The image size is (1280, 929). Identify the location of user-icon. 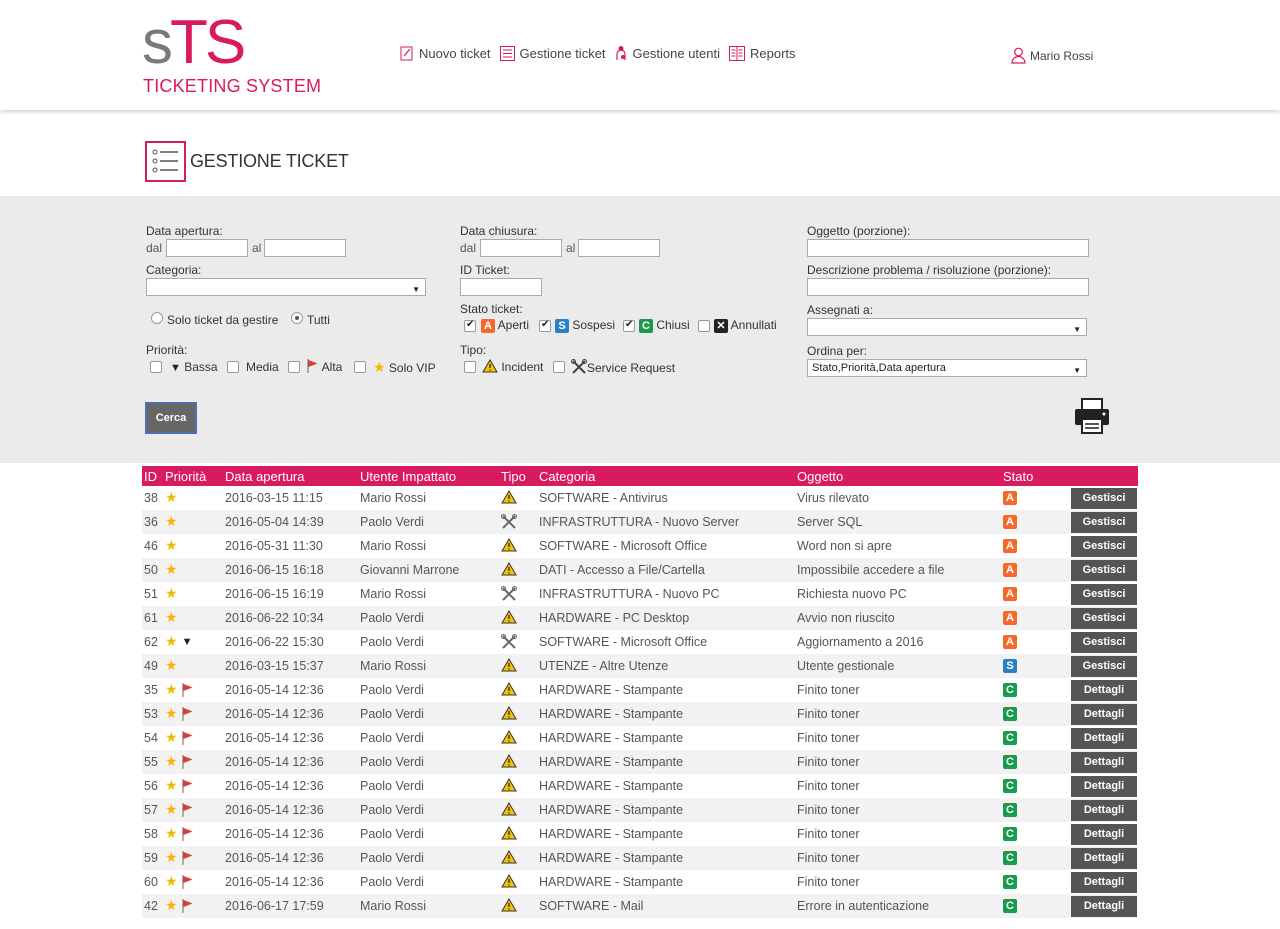
(1018, 55).